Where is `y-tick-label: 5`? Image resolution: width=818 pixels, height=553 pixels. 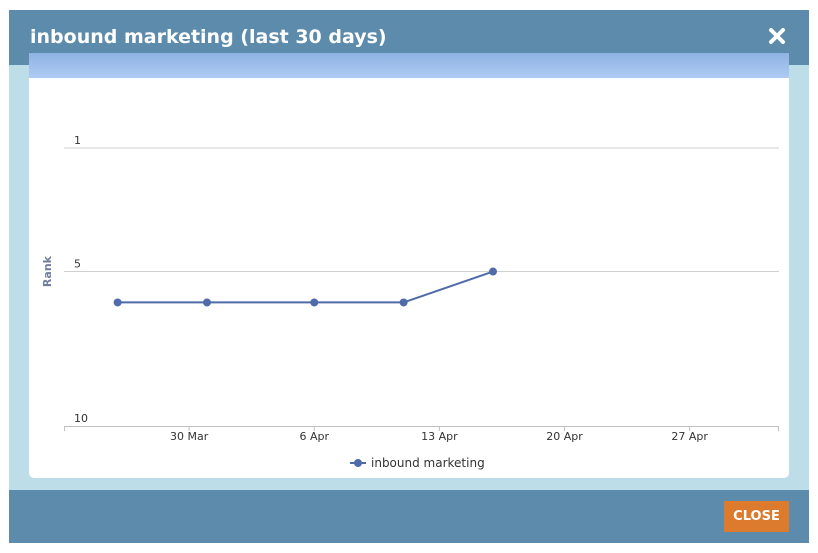
y-tick-label: 5 is located at coordinates (77, 264).